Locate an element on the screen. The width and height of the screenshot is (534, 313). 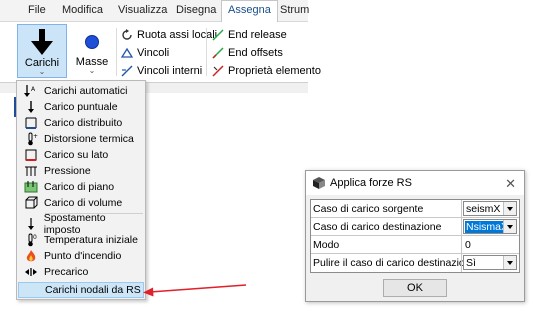
row-label: Pulire il caso di carico destinazione? is located at coordinates (398, 263).